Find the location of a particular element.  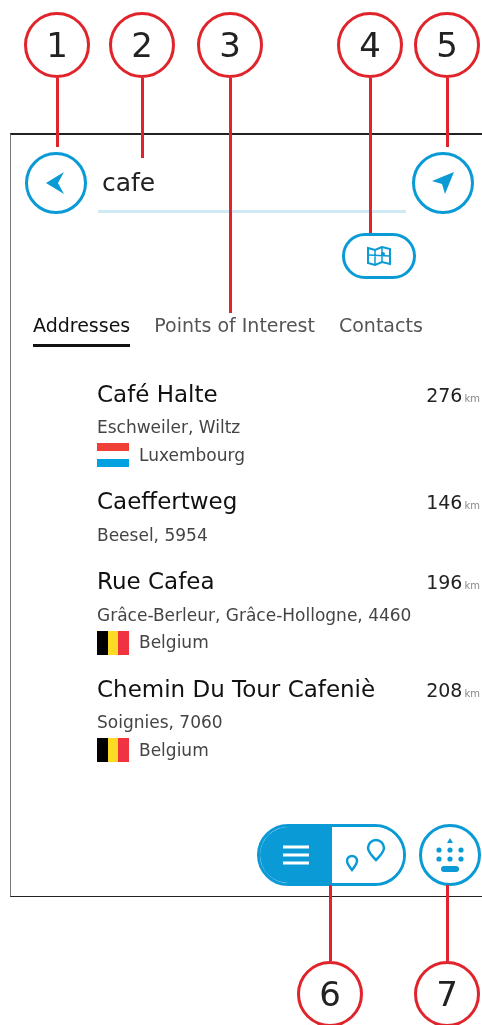

result-name: Chemin Du Tour Cafeniè is located at coordinates (236, 689).